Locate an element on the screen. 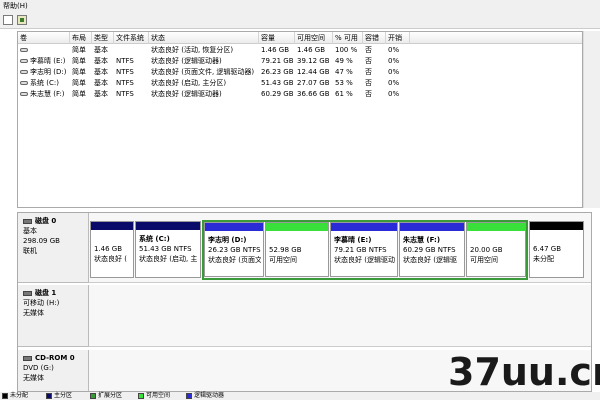 The width and height of the screenshot is (600, 400). legend-item: 未分配 is located at coordinates (15, 396).